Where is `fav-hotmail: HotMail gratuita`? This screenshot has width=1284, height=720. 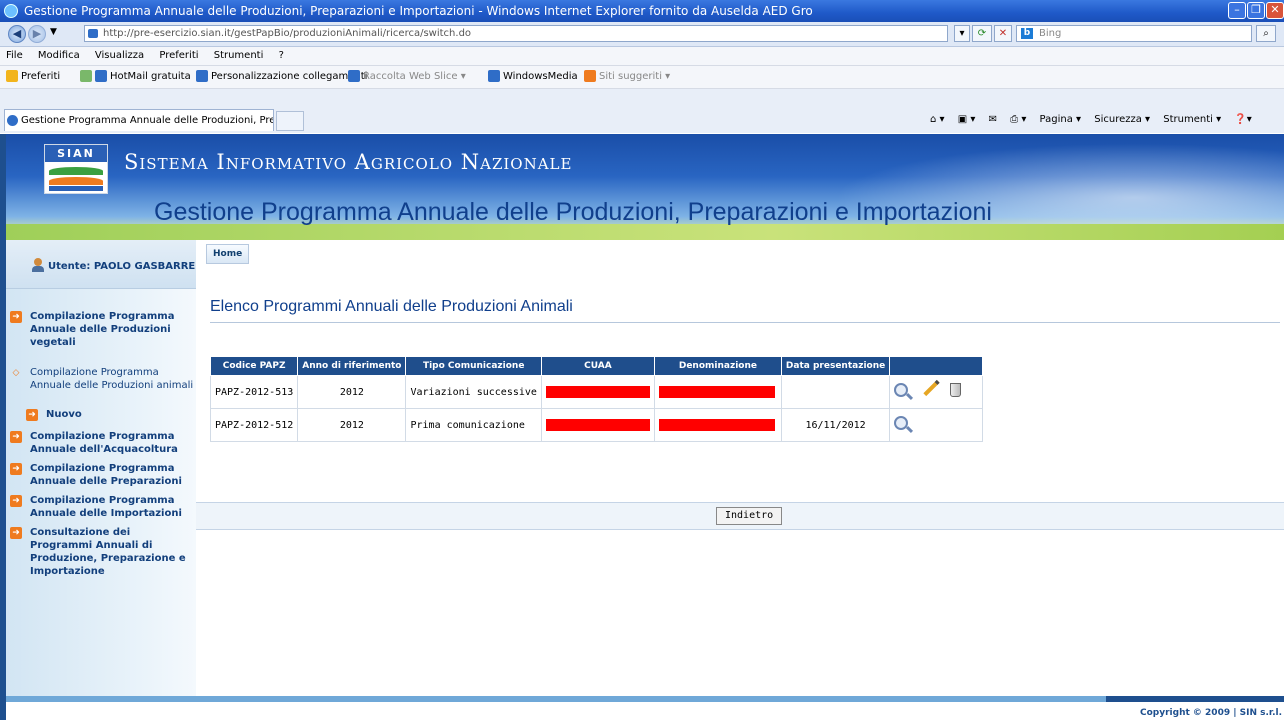 fav-hotmail: HotMail gratuita is located at coordinates (135, 77).